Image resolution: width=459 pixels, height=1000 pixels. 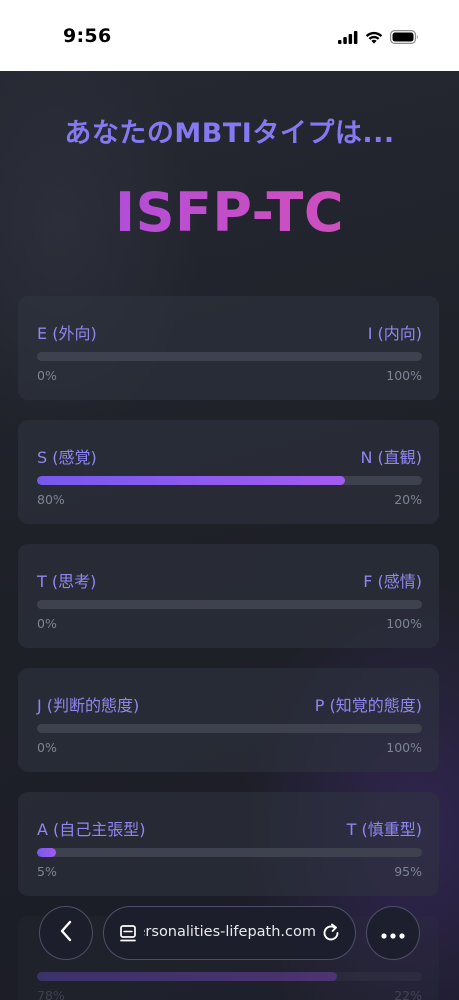 What do you see at coordinates (374, 38) in the screenshot?
I see `wifi-icon` at bounding box center [374, 38].